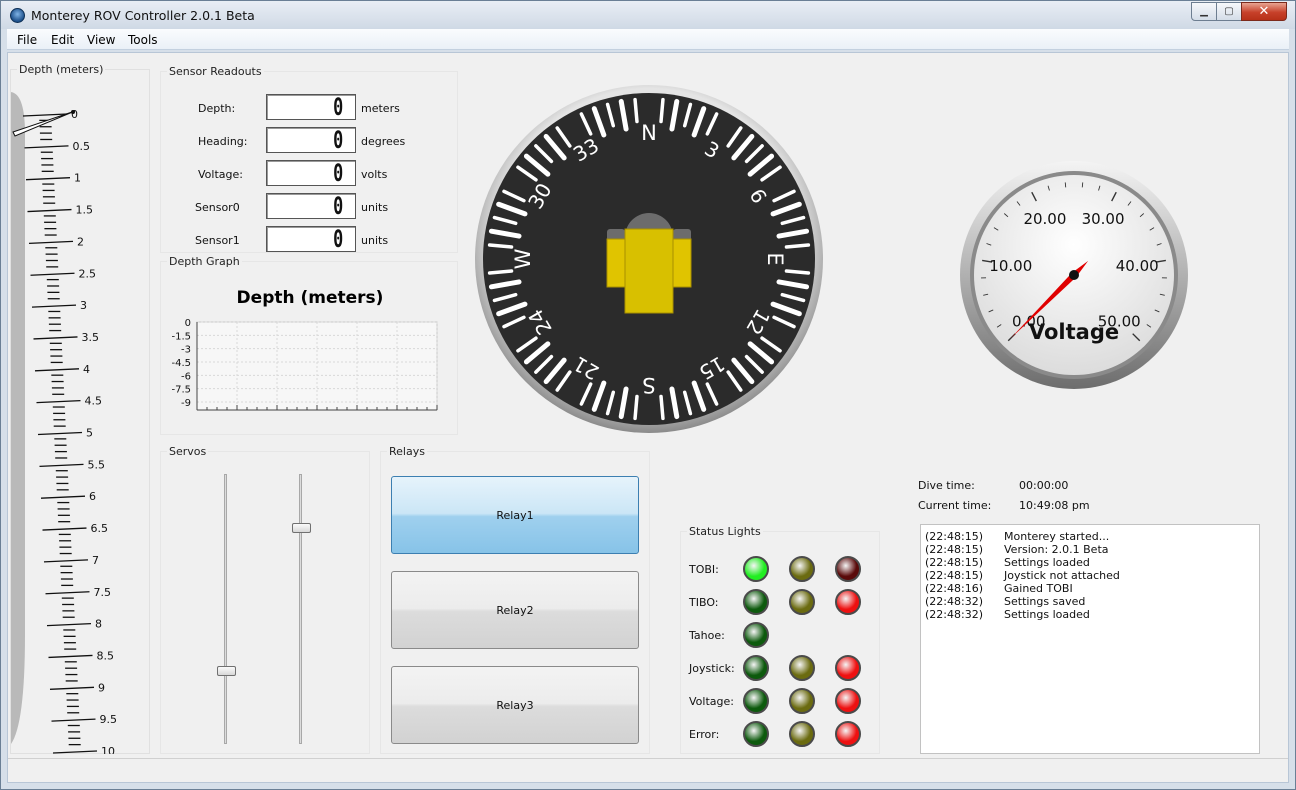  Describe the element at coordinates (1044, 485) in the screenshot. I see `dive-time-value: 00:00:00` at that location.